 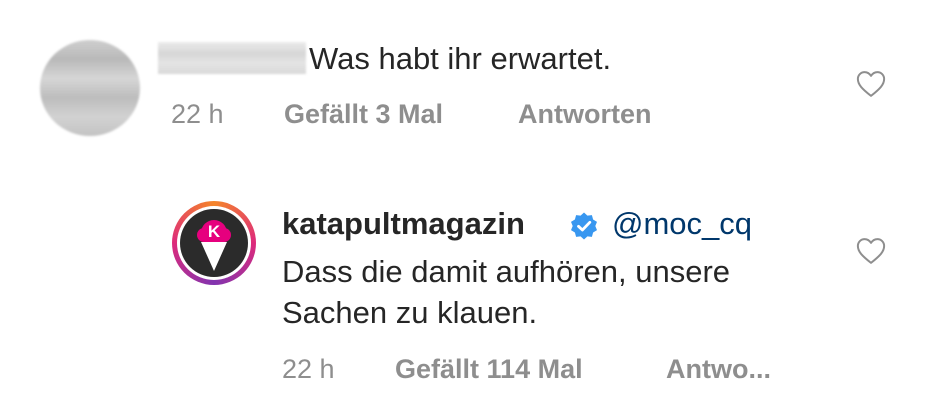 I want to click on comment-text-line: Sachen zu klauen., so click(x=410, y=312).